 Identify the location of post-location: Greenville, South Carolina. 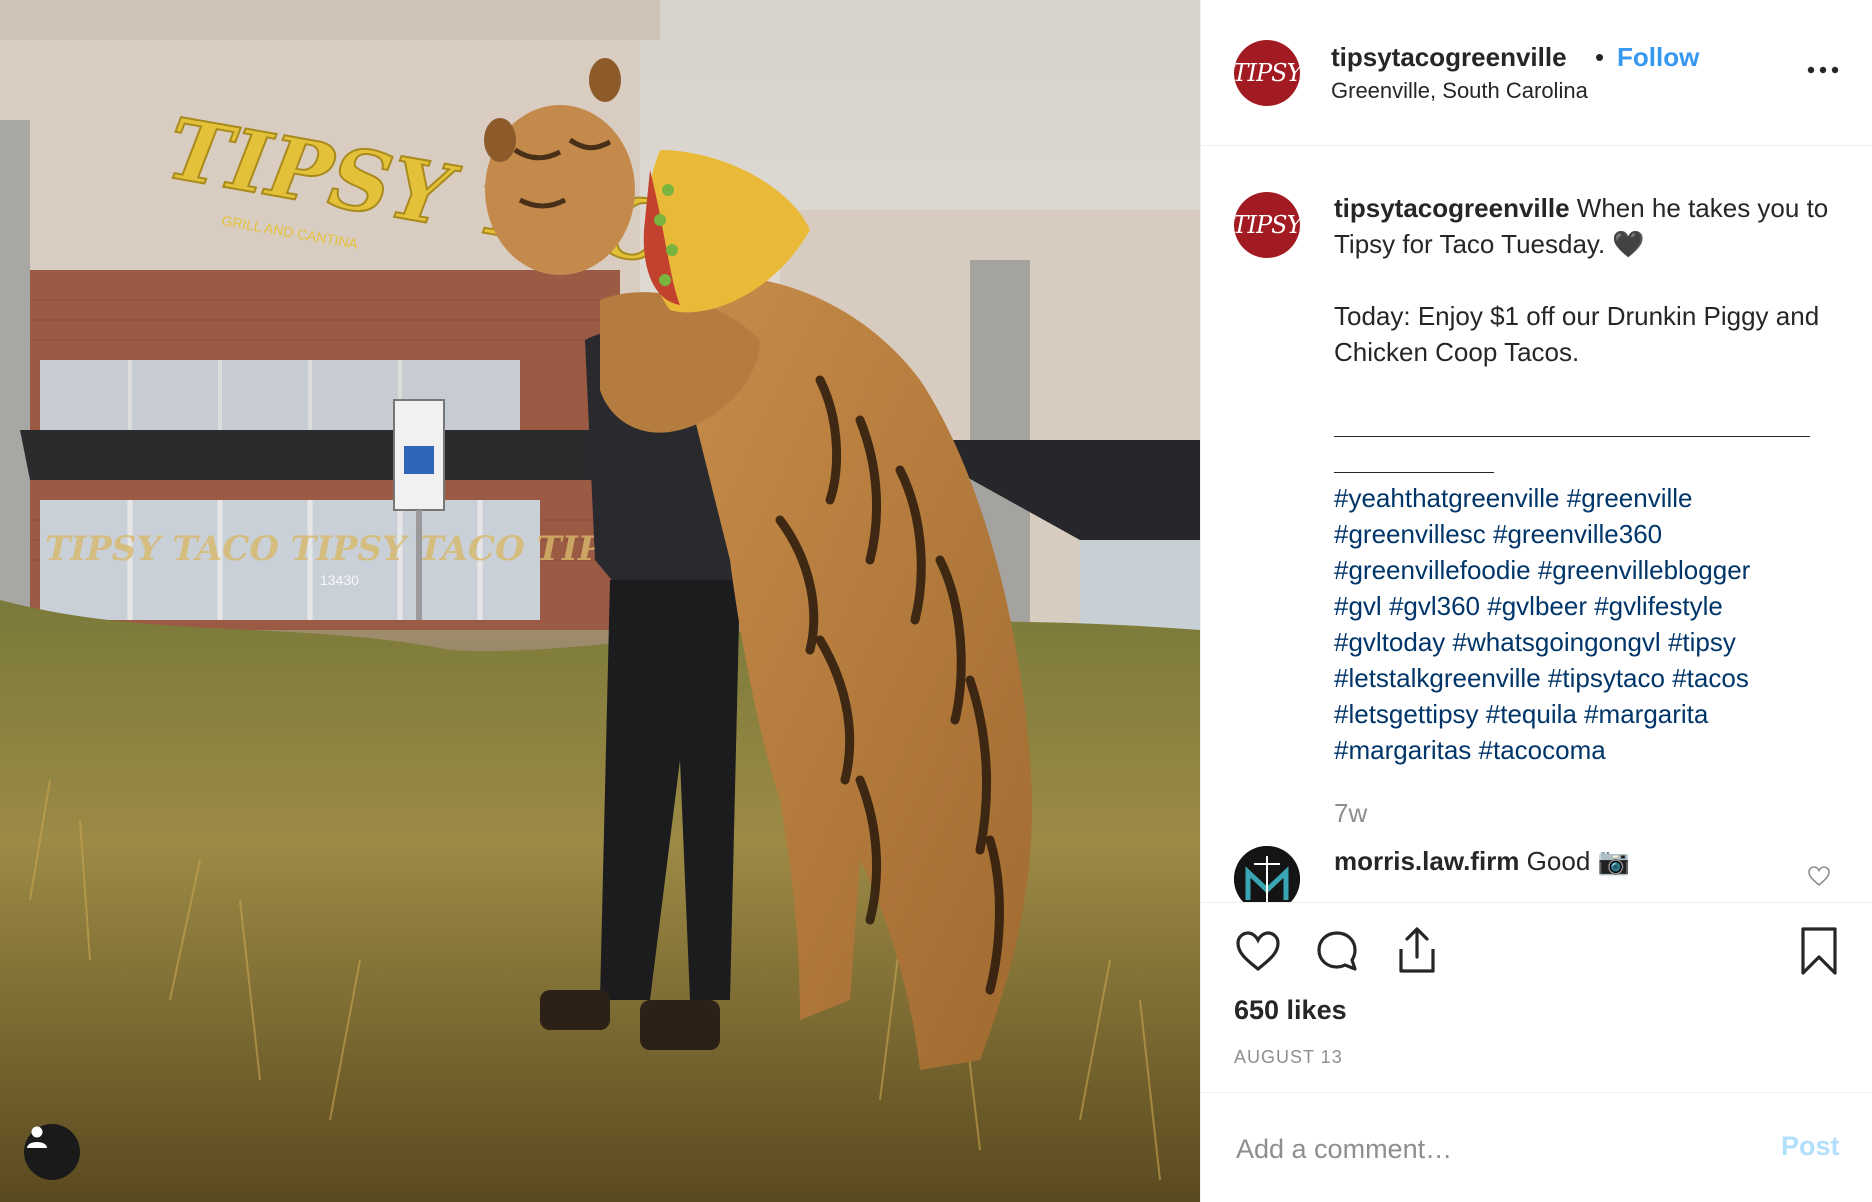
(1459, 91).